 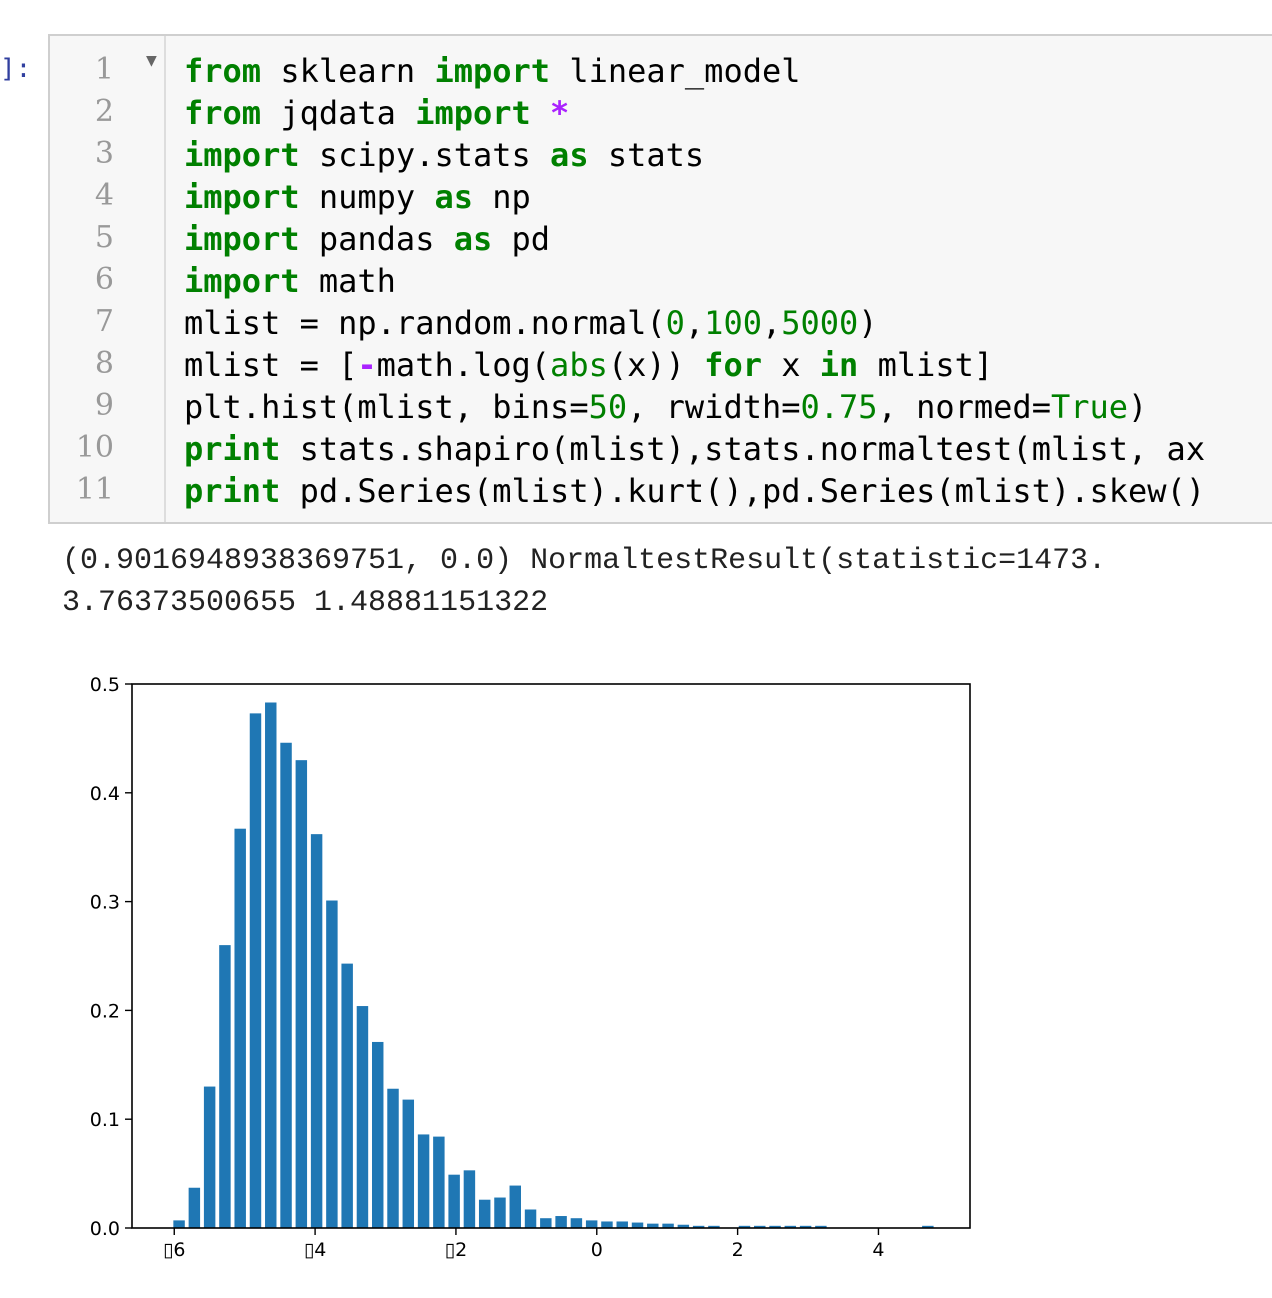 I want to click on code-token: math.log(, so click(x=463, y=365).